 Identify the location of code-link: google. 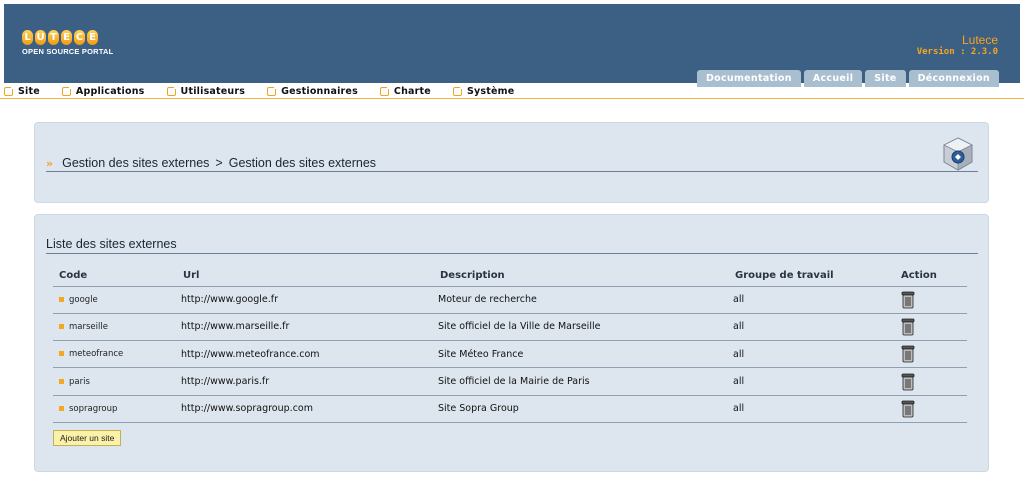
(83, 300).